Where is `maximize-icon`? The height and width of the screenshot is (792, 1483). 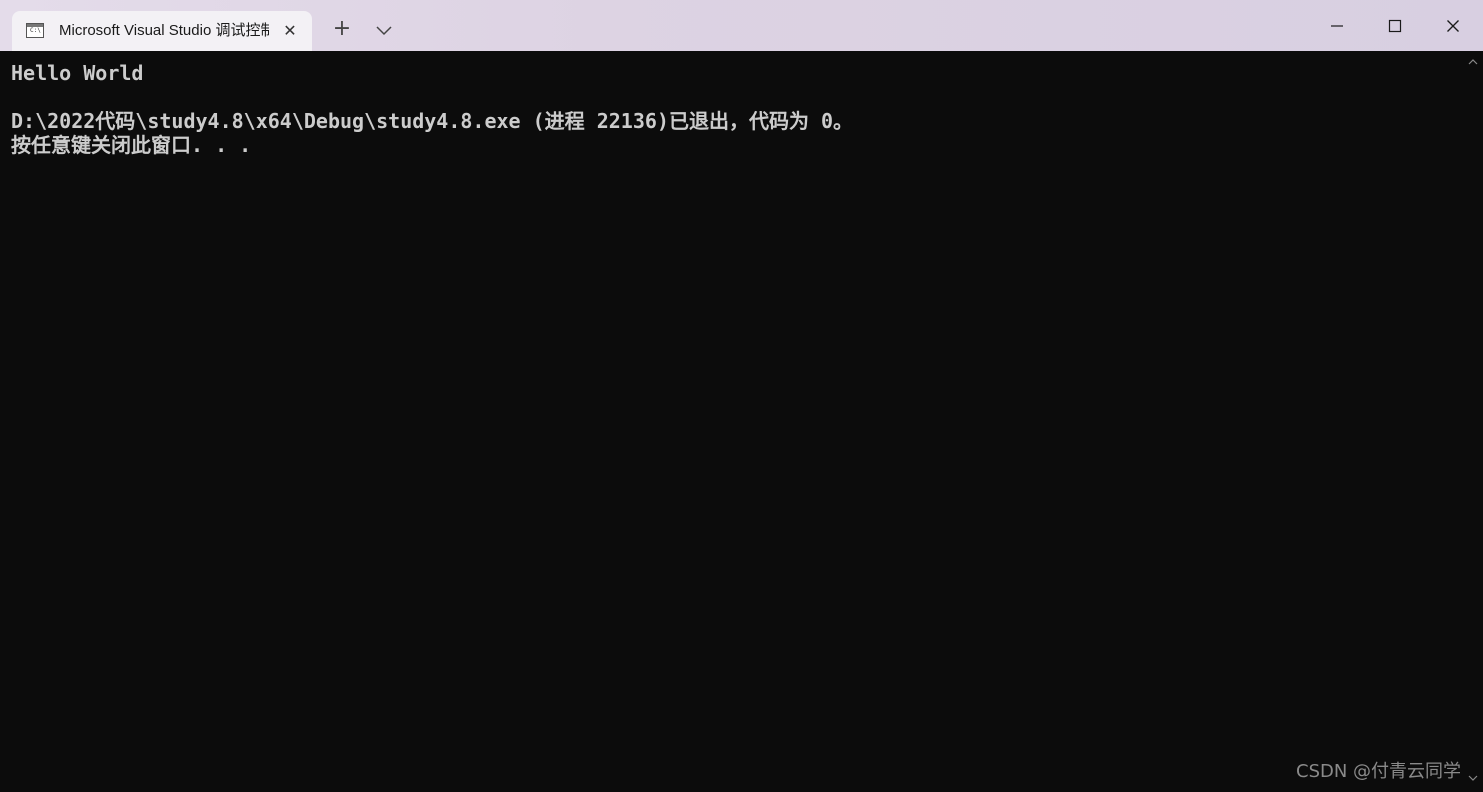 maximize-icon is located at coordinates (1395, 26).